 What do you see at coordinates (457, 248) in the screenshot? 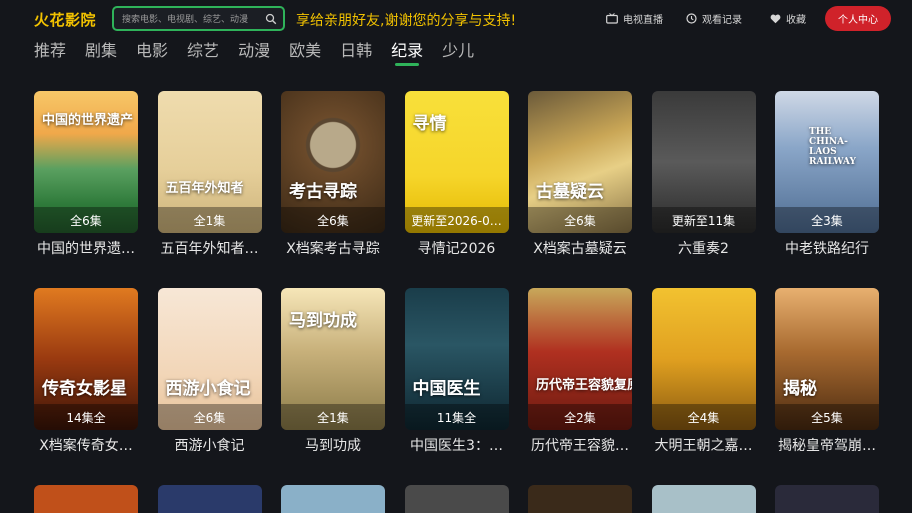
I see `card-title: 寻情记2026` at bounding box center [457, 248].